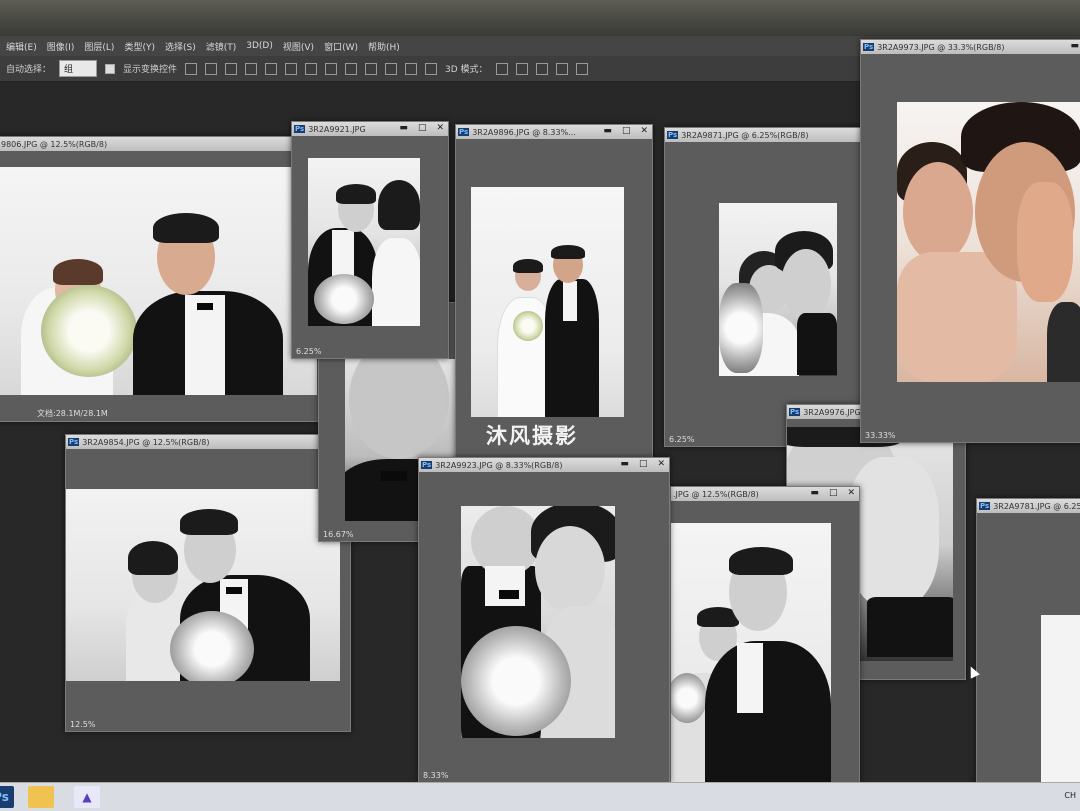  Describe the element at coordinates (170, 144) in the screenshot. I see `window-titlebar: 9806.JPG @ 12.5%(RGB/8) ▬` at that location.